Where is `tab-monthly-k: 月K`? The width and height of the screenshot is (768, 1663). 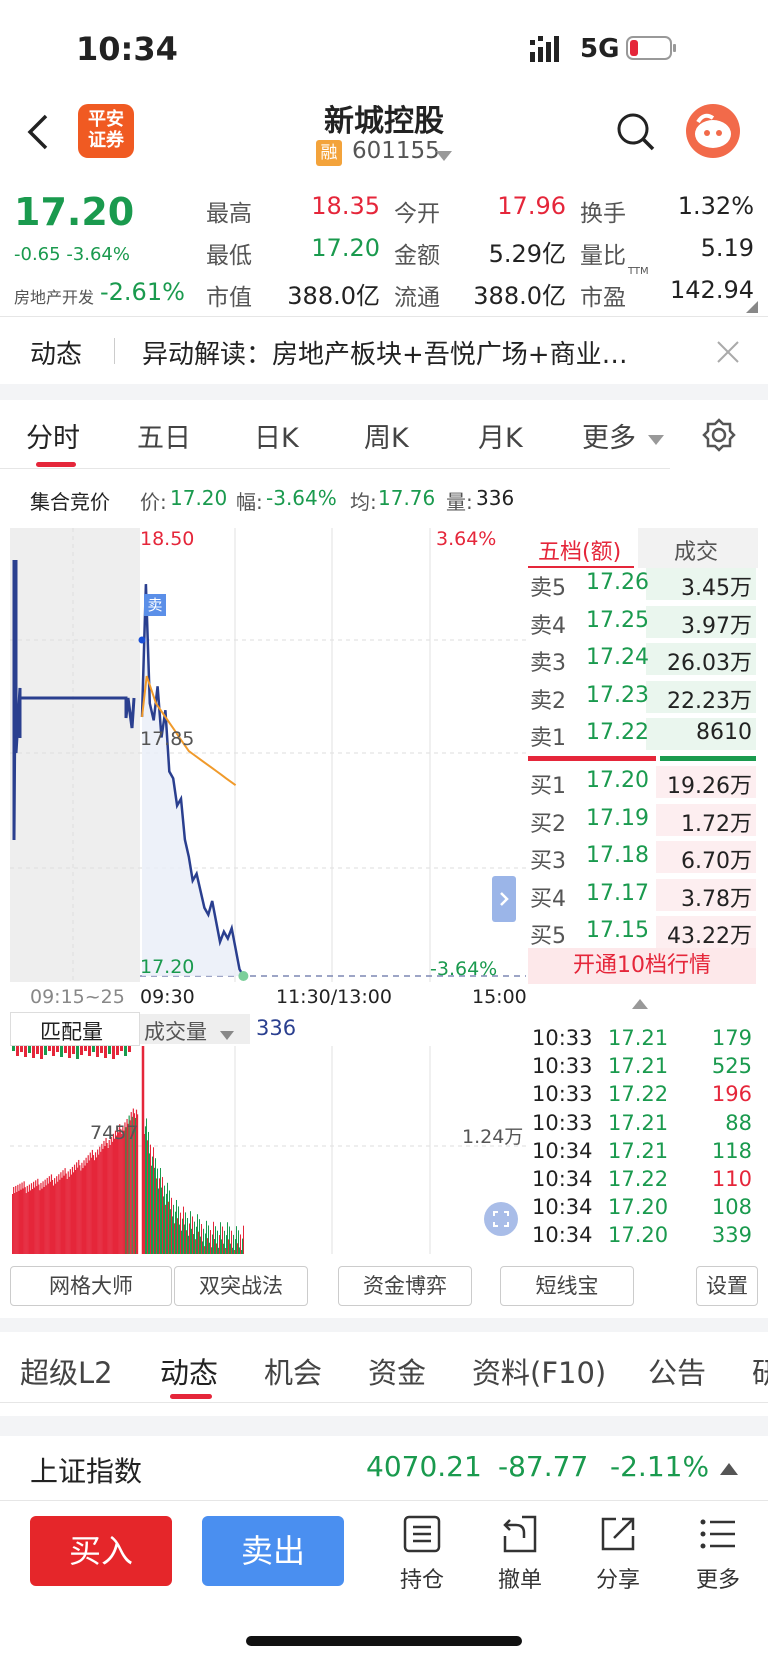 tab-monthly-k: 月K is located at coordinates (500, 435).